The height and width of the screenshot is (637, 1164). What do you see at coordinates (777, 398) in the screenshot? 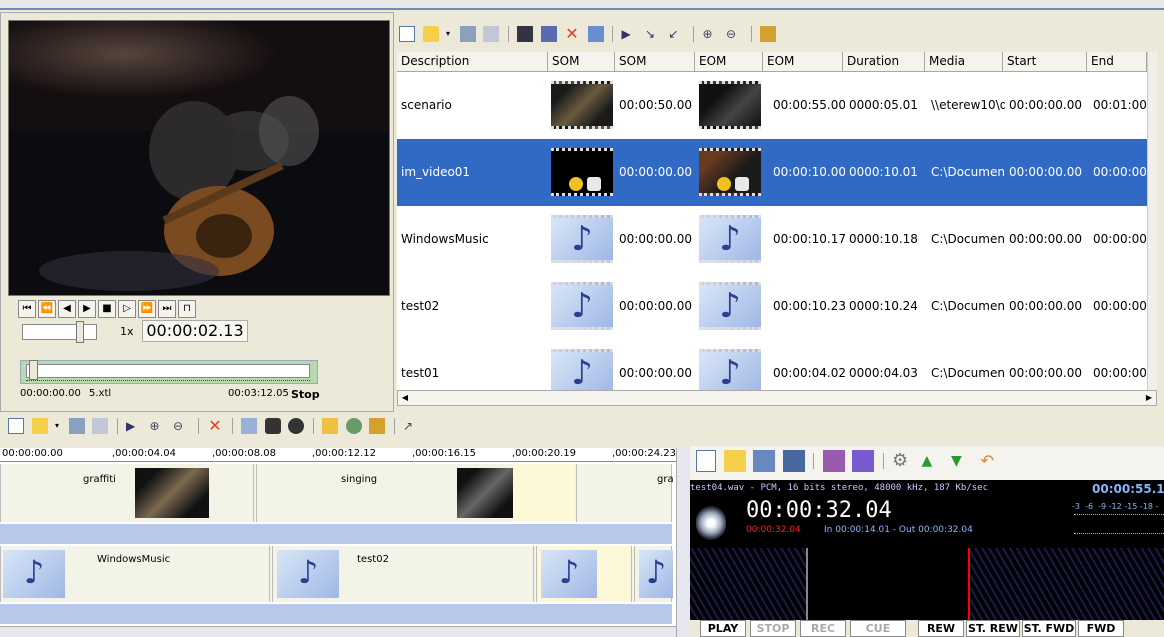
I see `table-hscrollbar: ◀ ▶` at bounding box center [777, 398].